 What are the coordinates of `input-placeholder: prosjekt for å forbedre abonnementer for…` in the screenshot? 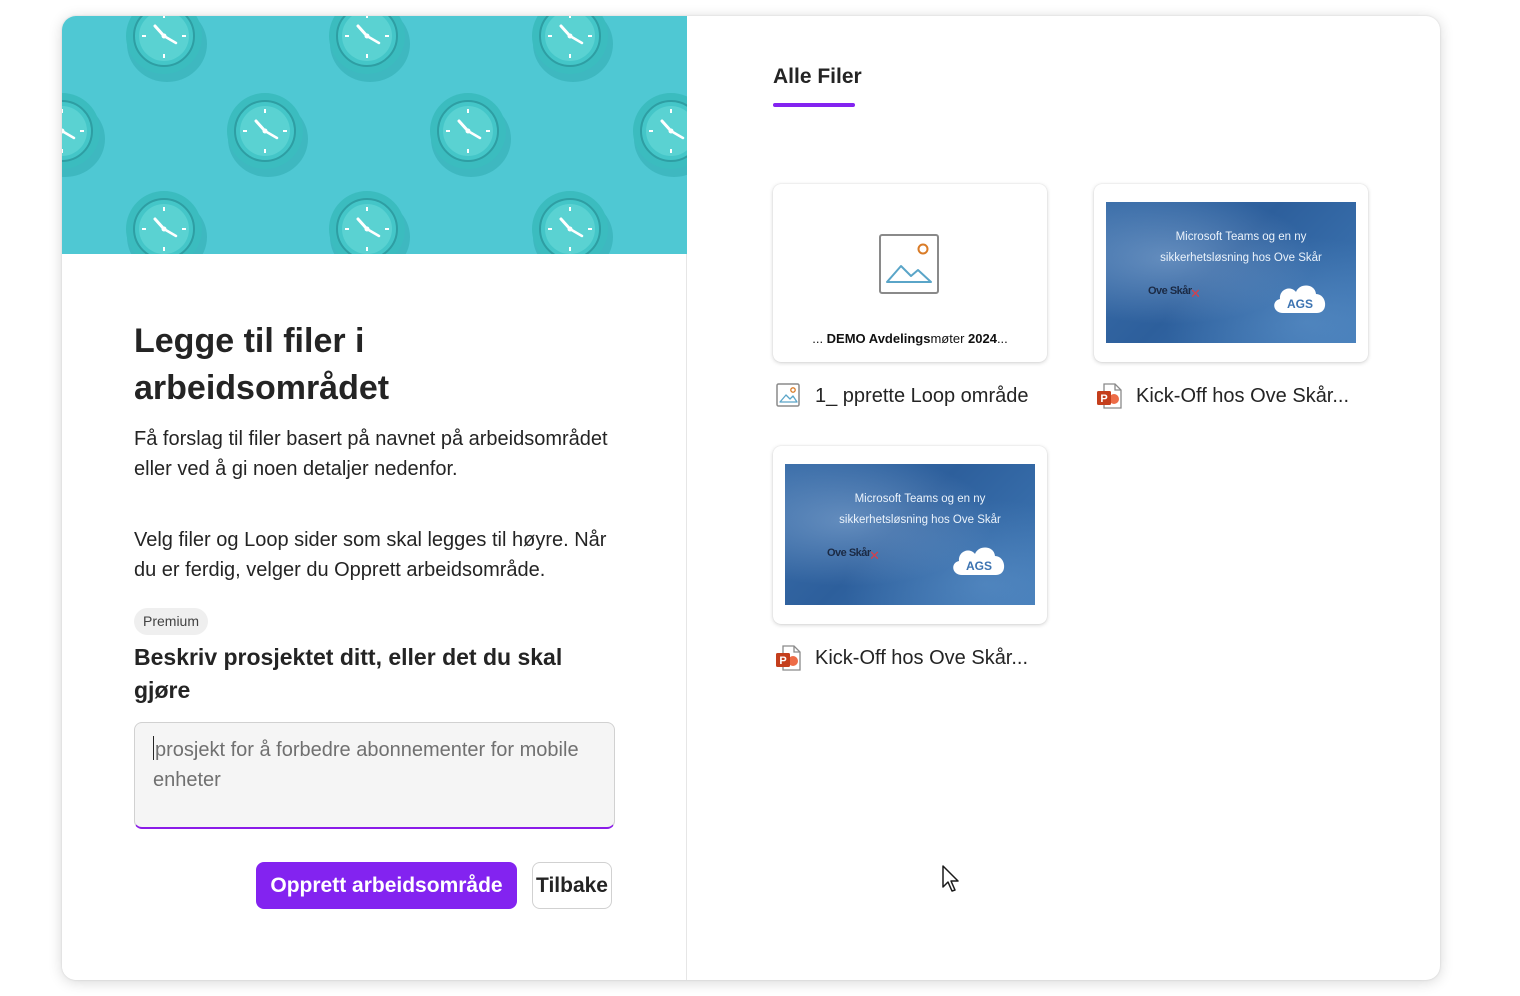 It's located at (366, 765).